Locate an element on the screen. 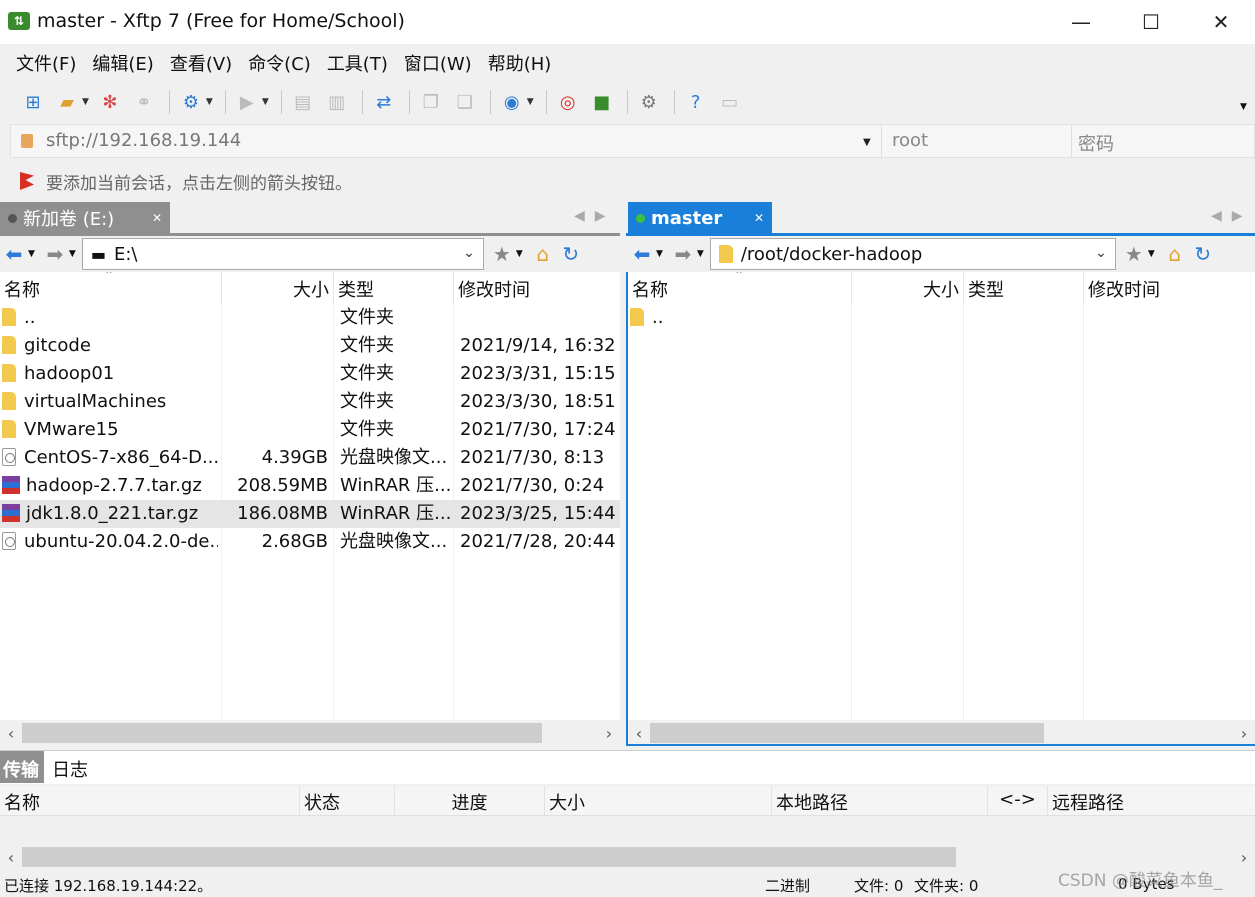  options-gear-icon: ⚙ is located at coordinates (649, 102).